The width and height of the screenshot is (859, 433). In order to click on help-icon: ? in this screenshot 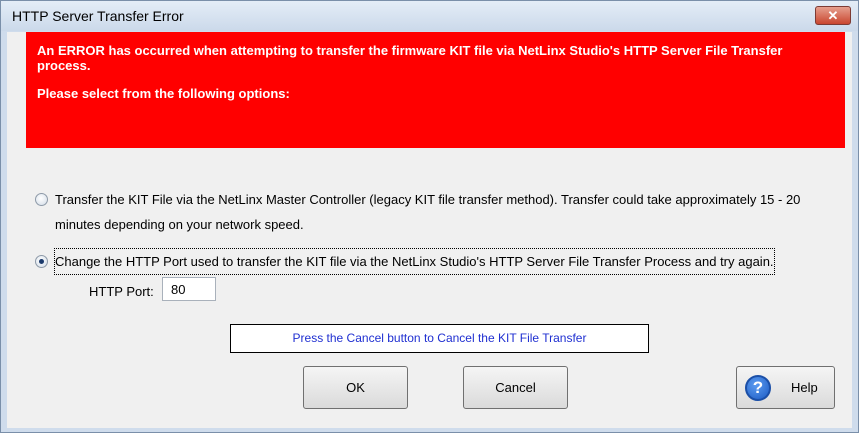, I will do `click(758, 387)`.